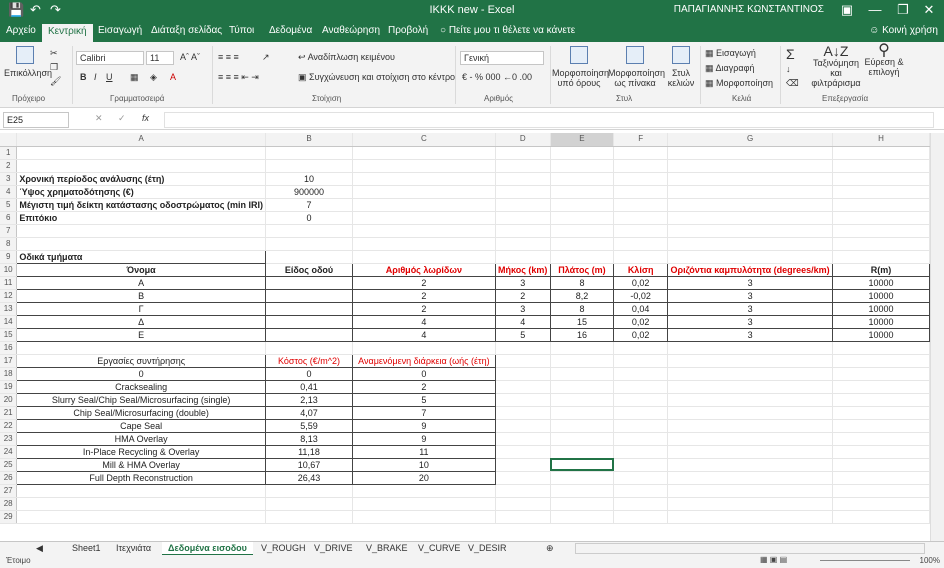  Describe the element at coordinates (9, 439) in the screenshot. I see `row-header: 23` at that location.